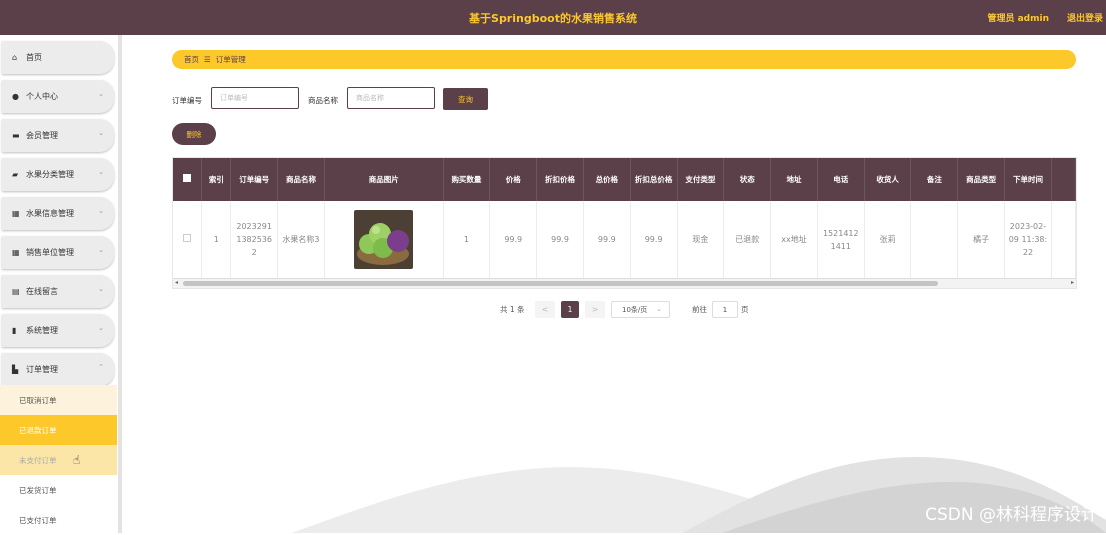 Image resolution: width=1106 pixels, height=535 pixels. What do you see at coordinates (191, 59) in the screenshot?
I see `breadcrumb-home: 首页` at bounding box center [191, 59].